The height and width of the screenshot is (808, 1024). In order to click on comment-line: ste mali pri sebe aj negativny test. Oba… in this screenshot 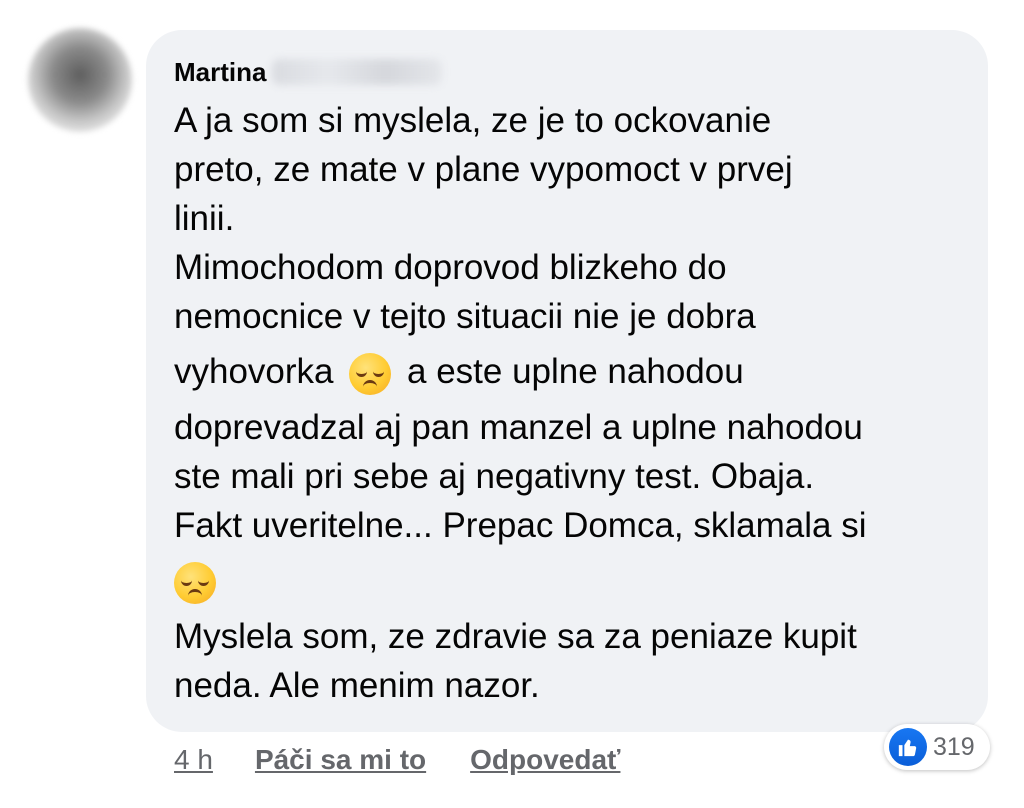, I will do `click(494, 476)`.